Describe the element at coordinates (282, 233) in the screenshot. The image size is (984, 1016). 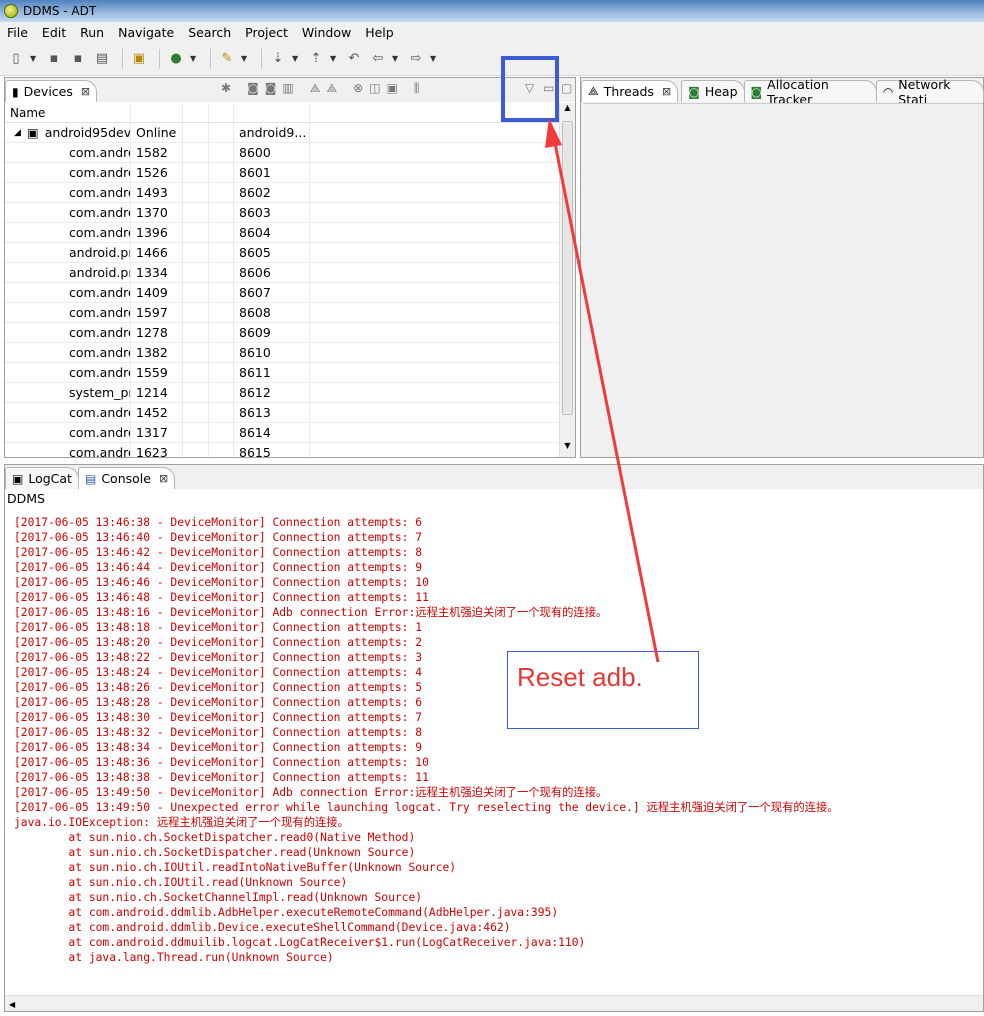
I see `process-row: com.andro 1396 8604` at that location.